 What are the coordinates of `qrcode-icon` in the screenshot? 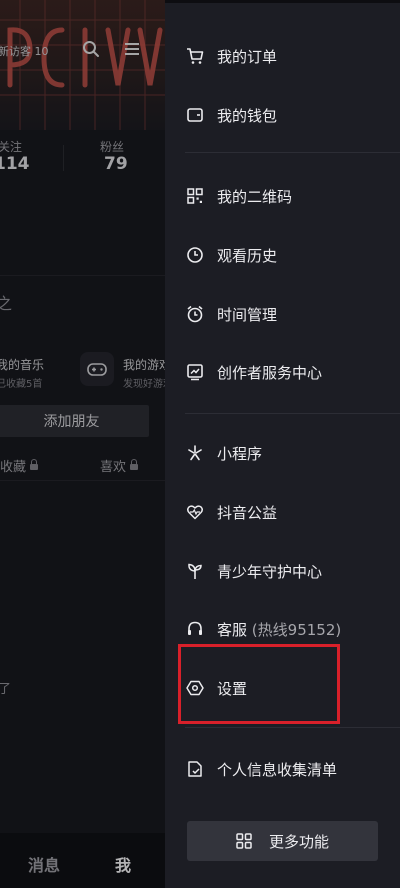 It's located at (195, 196).